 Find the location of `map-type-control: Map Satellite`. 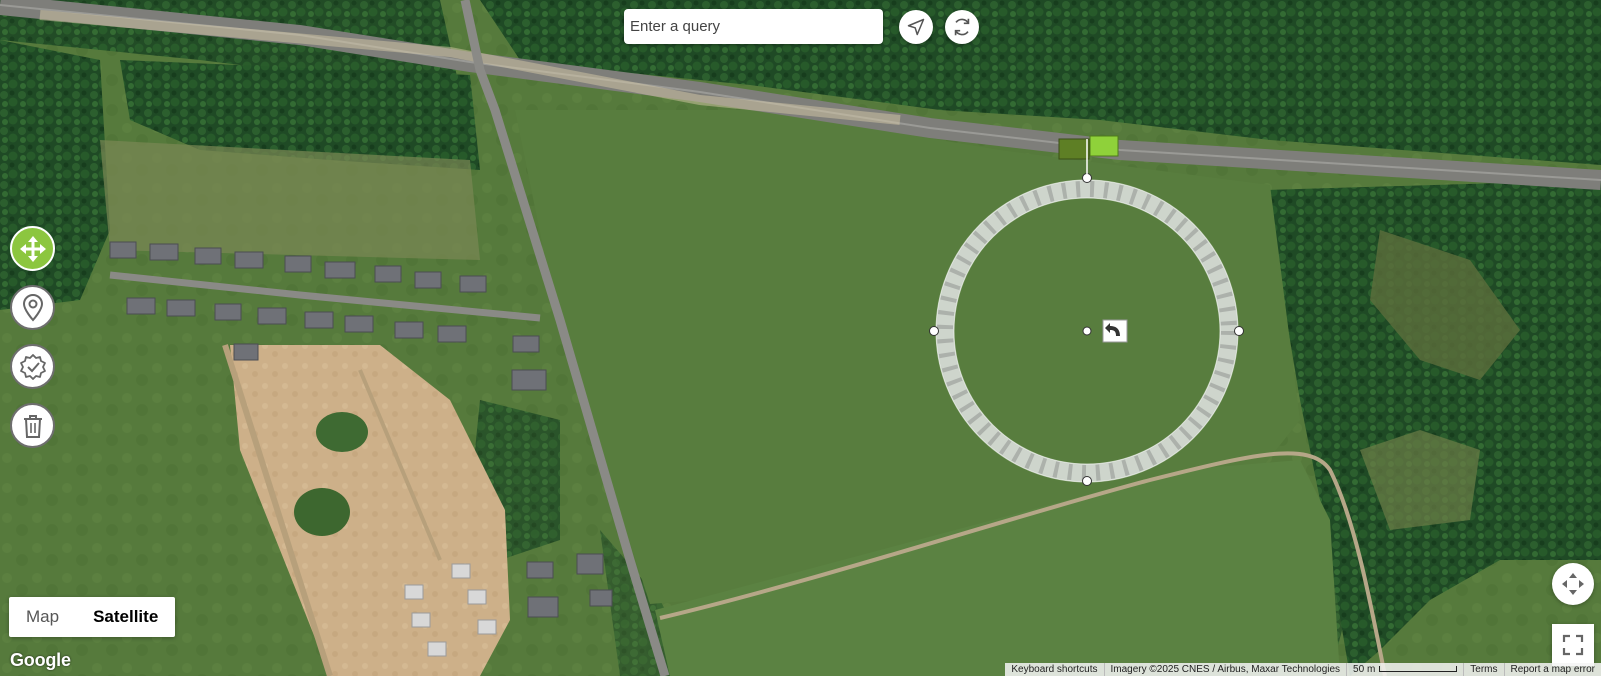

map-type-control: Map Satellite is located at coordinates (92, 617).